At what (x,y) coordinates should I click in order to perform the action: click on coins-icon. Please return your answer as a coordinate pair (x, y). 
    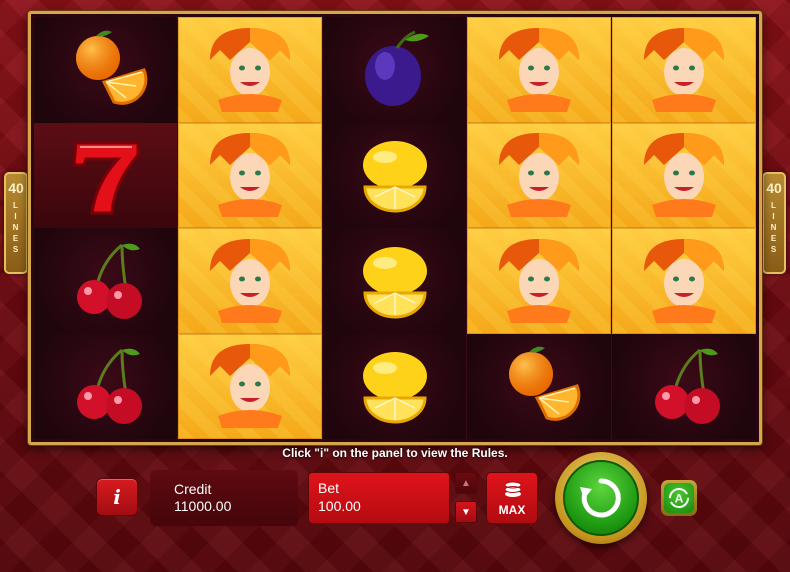
    Looking at the image, I should click on (513, 489).